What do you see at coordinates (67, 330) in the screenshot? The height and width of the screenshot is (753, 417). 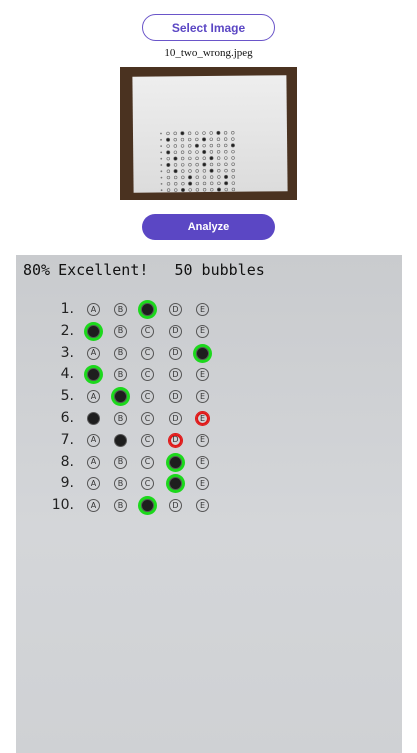 I see `question-number: 2.` at bounding box center [67, 330].